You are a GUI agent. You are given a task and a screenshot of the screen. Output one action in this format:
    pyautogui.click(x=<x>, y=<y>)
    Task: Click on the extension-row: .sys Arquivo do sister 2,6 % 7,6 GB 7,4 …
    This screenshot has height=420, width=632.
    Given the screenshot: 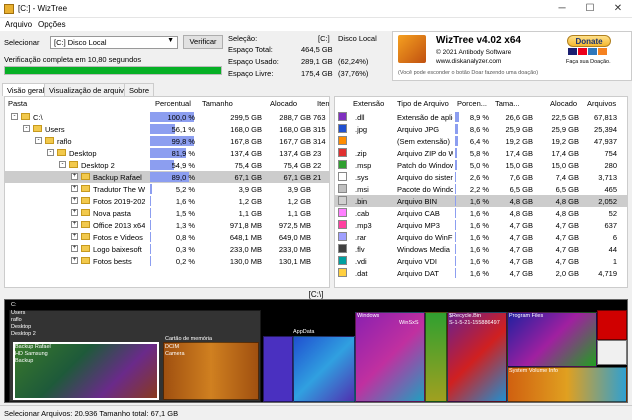 What is the action you would take?
    pyautogui.click(x=481, y=177)
    